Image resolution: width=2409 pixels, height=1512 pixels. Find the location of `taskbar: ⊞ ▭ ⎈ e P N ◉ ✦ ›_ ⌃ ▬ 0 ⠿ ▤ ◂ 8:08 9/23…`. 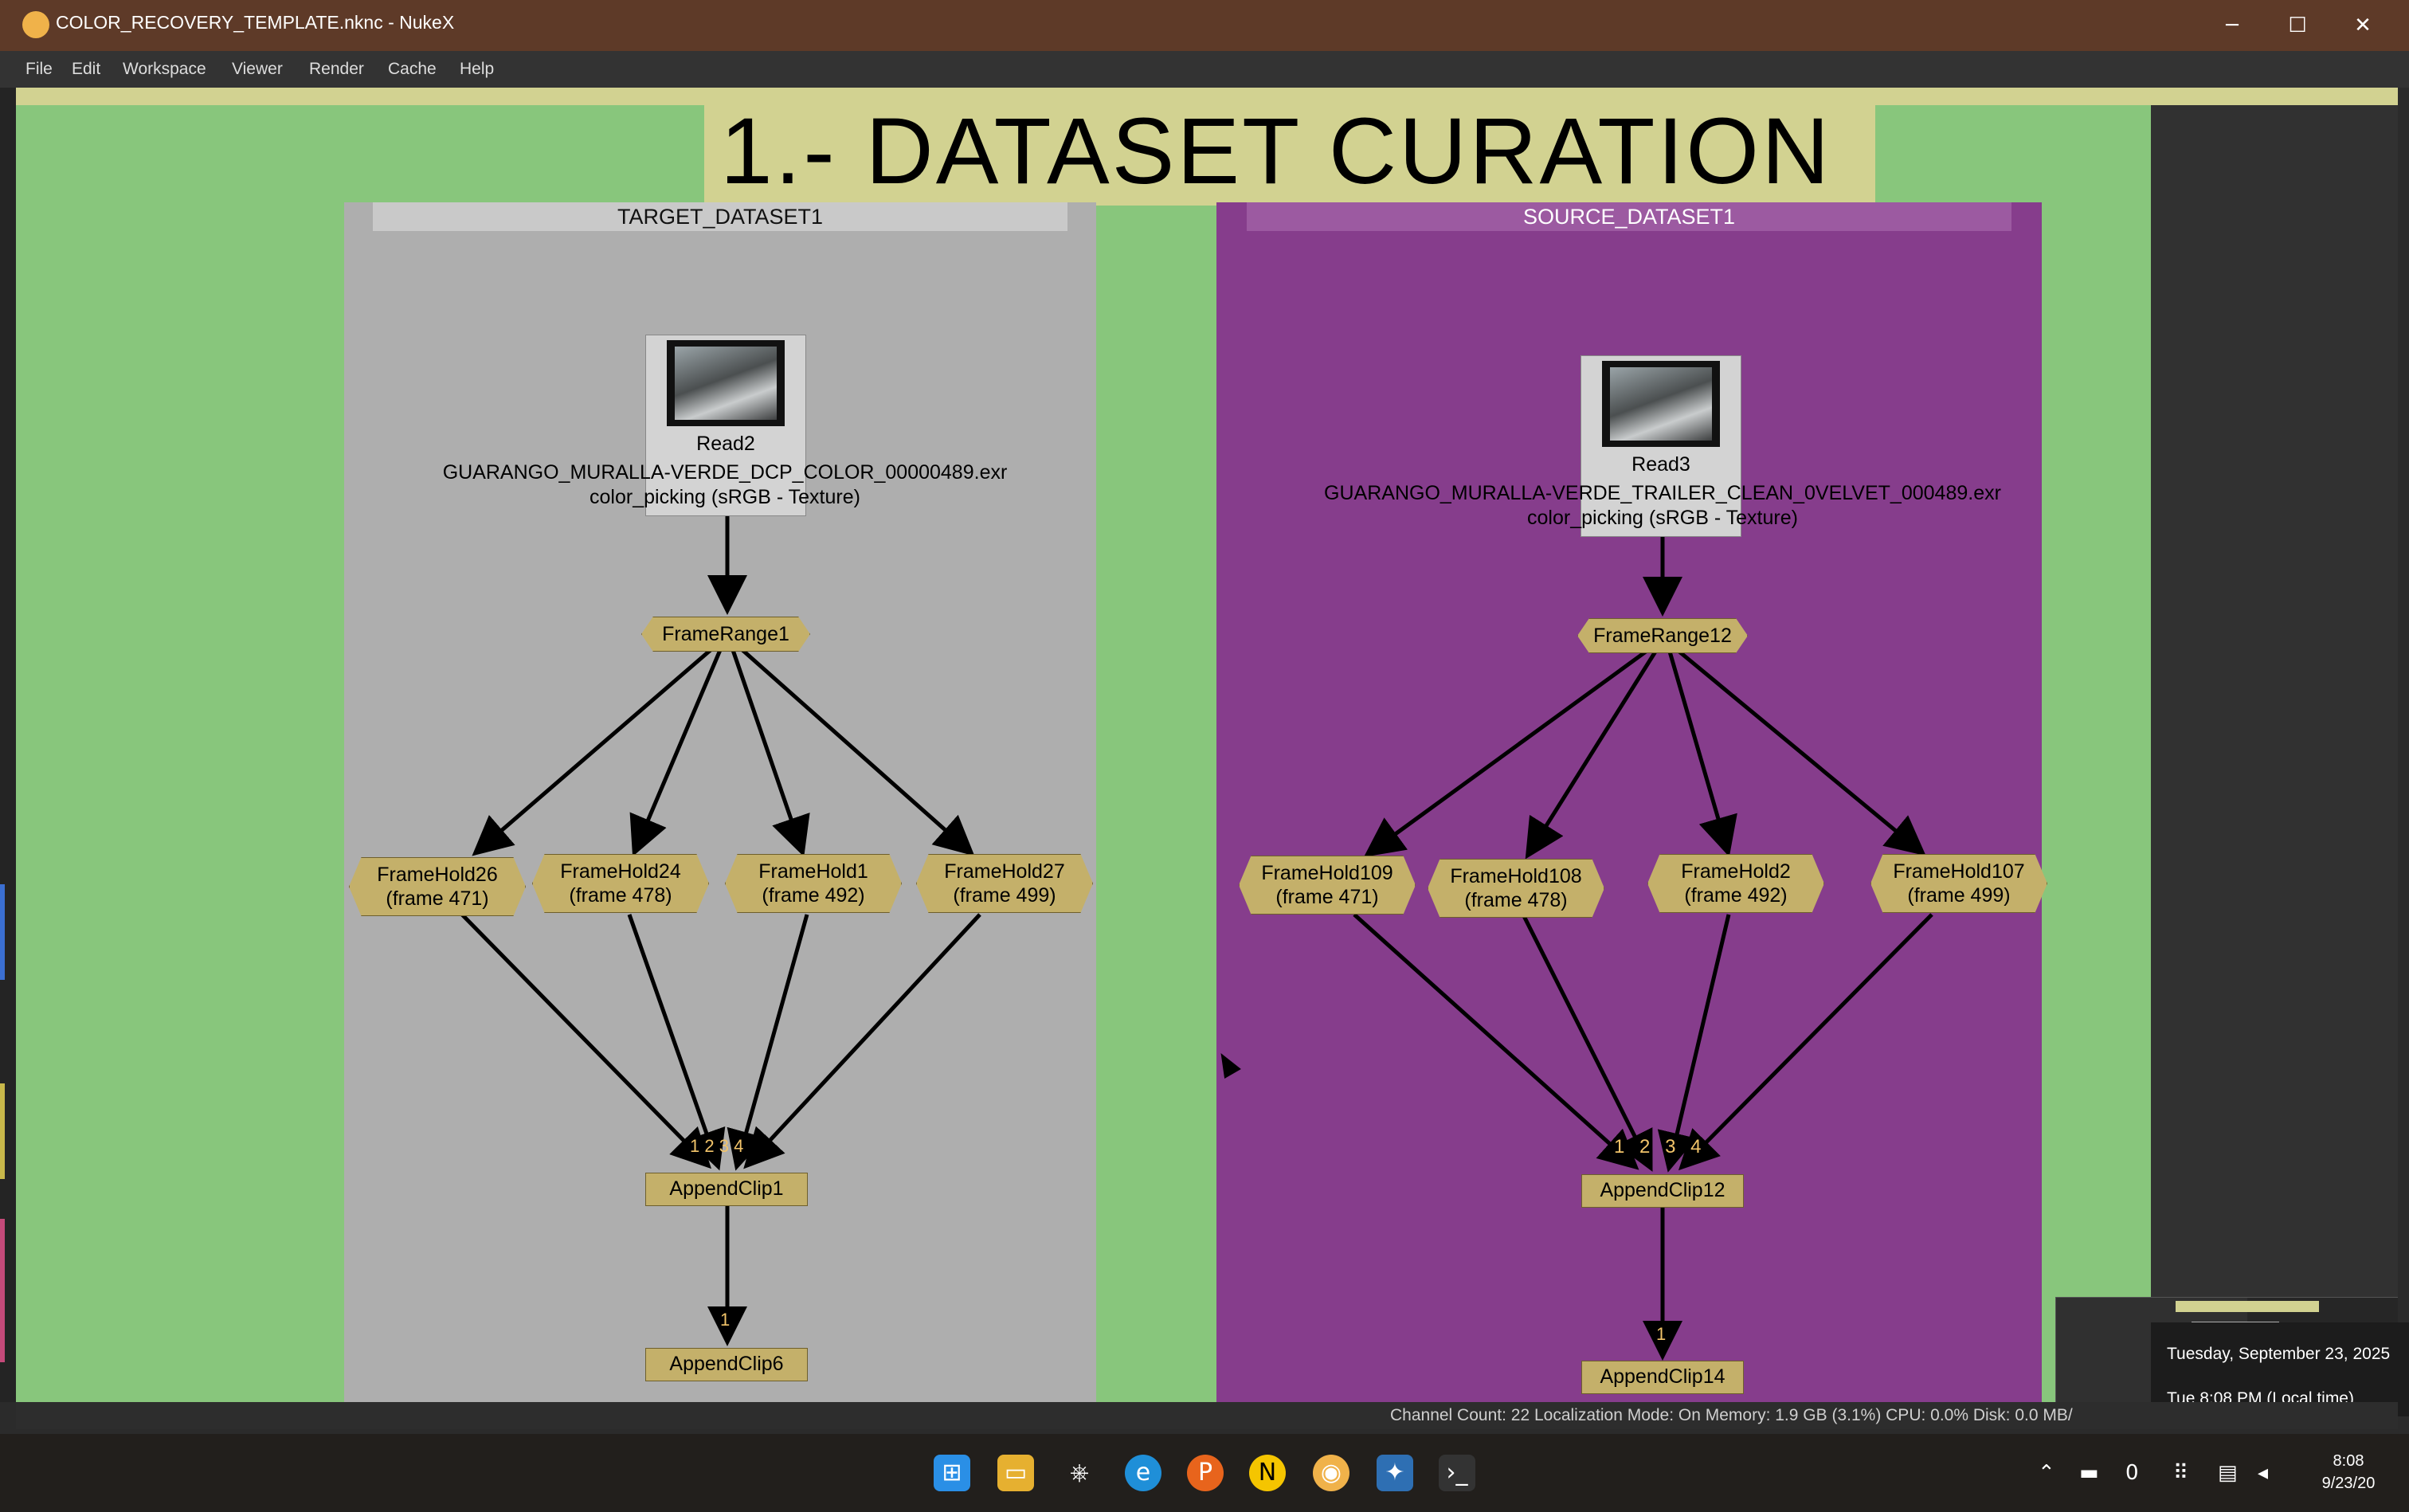

taskbar: ⊞ ▭ ⎈ e P N ◉ ✦ ›_ ⌃ ▬ 0 ⠿ ▤ ◂ 8:08 9/23… is located at coordinates (1204, 1473).